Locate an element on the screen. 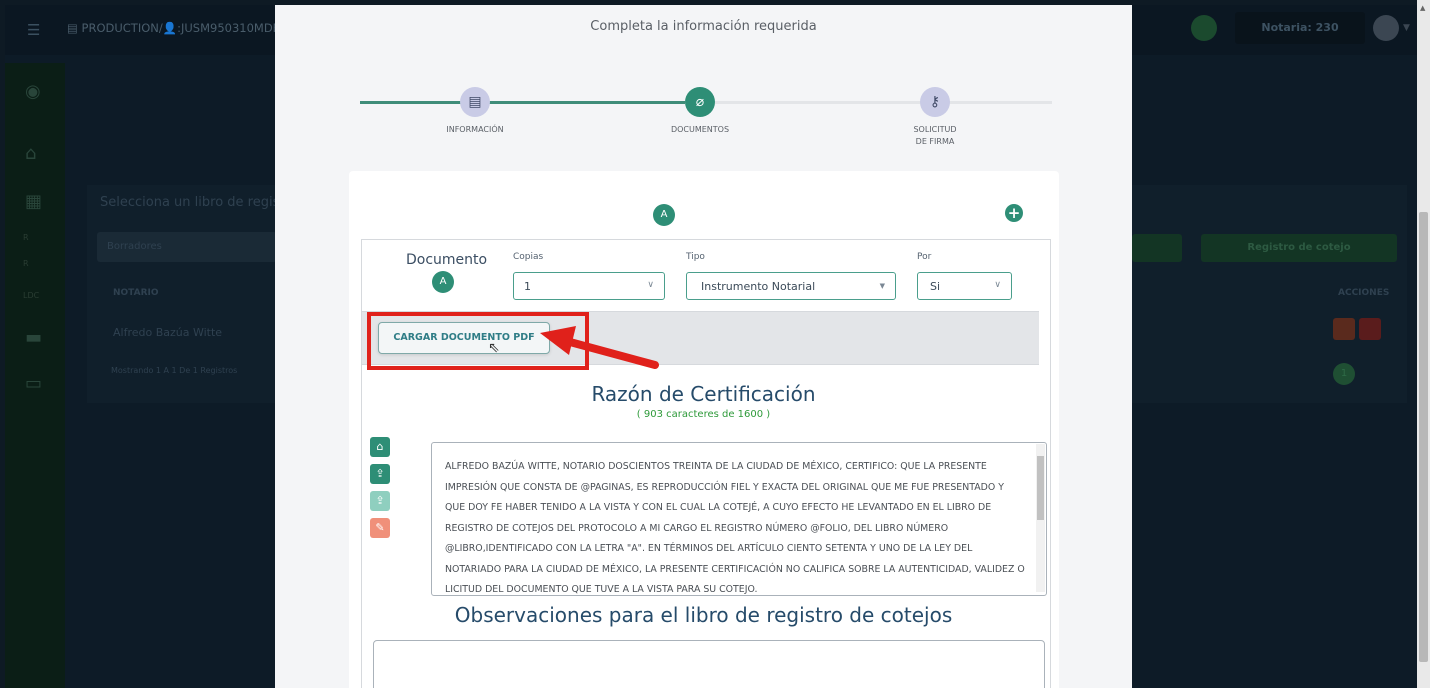 The image size is (1430, 688). showing-records-text: Mostrando 1 A 1 De 1 Registros is located at coordinates (174, 370).